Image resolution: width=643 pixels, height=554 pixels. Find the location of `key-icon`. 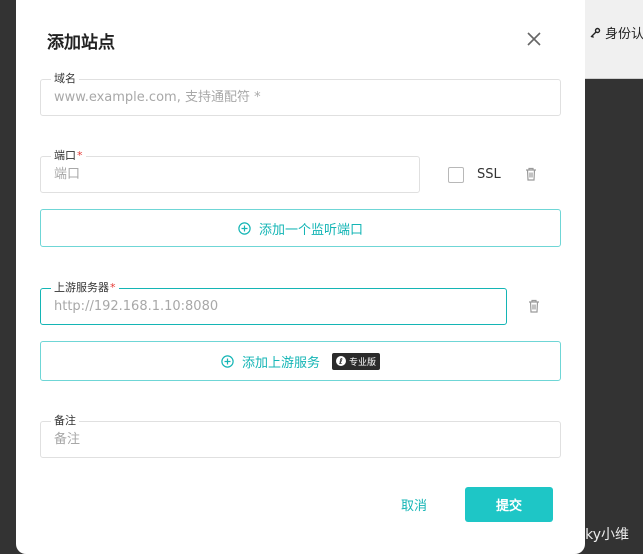

key-icon is located at coordinates (595, 32).